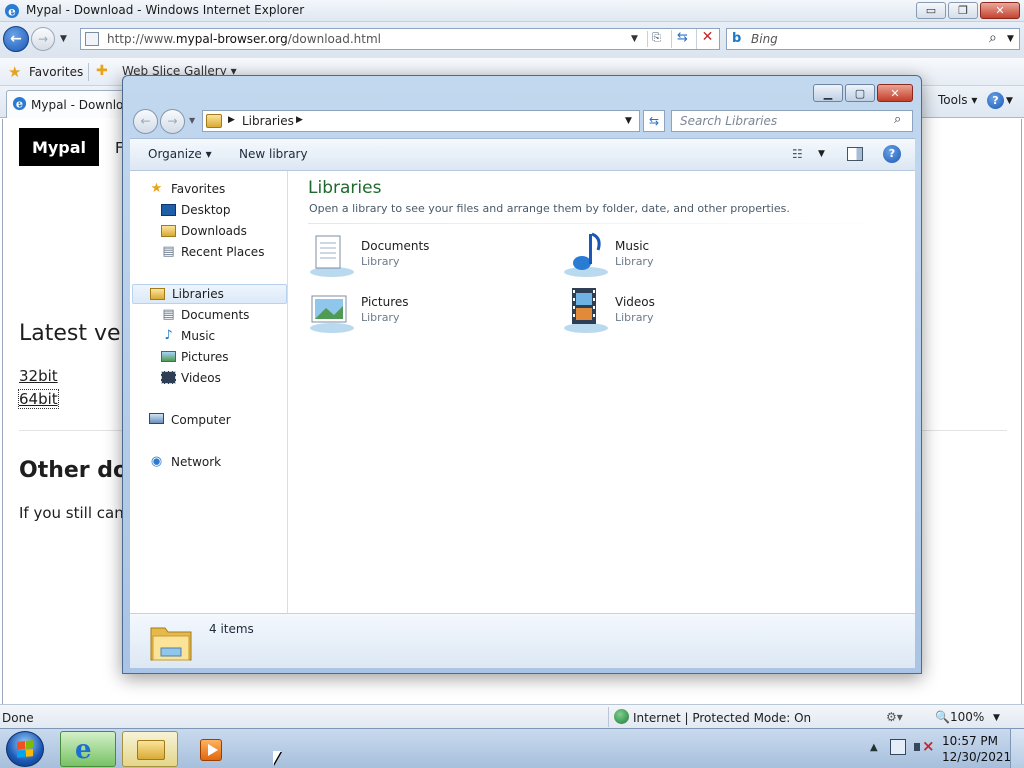  I want to click on address-dropdown-icon: ▼, so click(628, 121).